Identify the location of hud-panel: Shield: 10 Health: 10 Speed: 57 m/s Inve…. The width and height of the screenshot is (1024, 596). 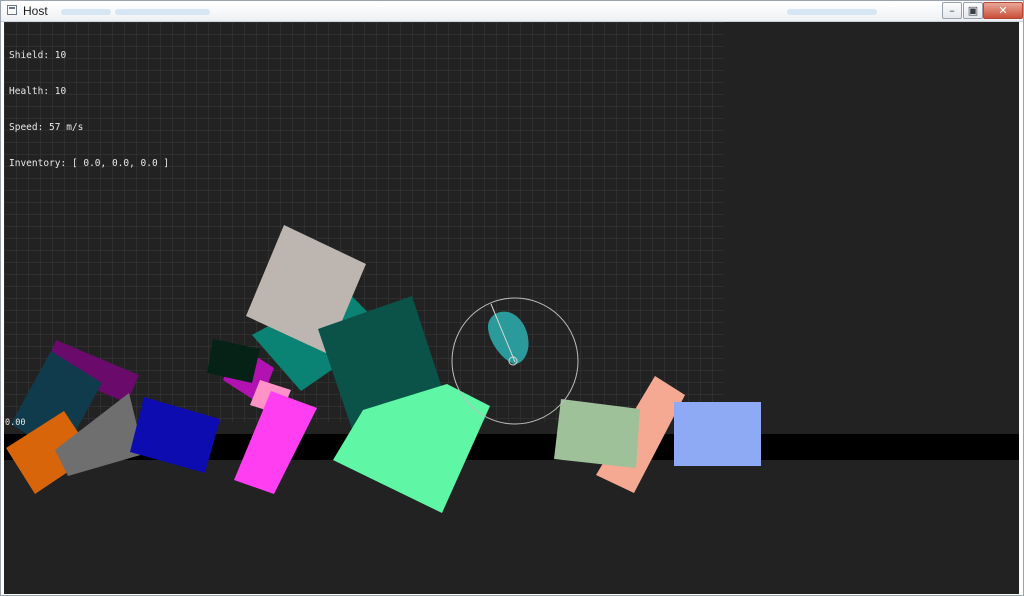
(89, 110).